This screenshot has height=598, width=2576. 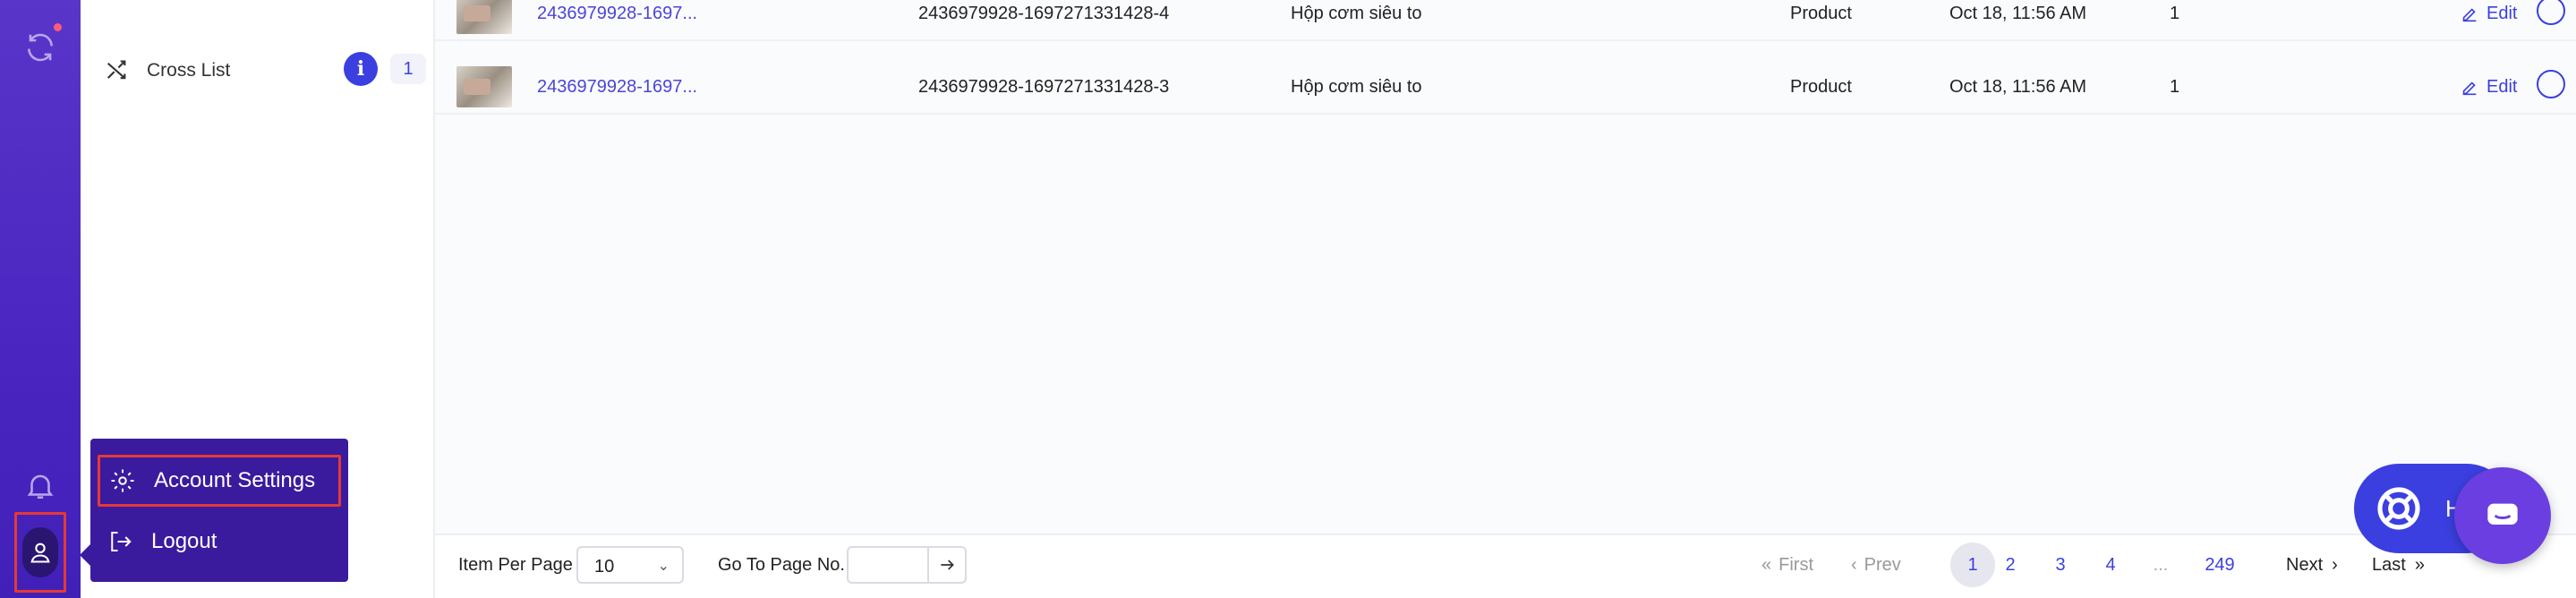 I want to click on double-chevron-right-icon: », so click(x=2419, y=564).